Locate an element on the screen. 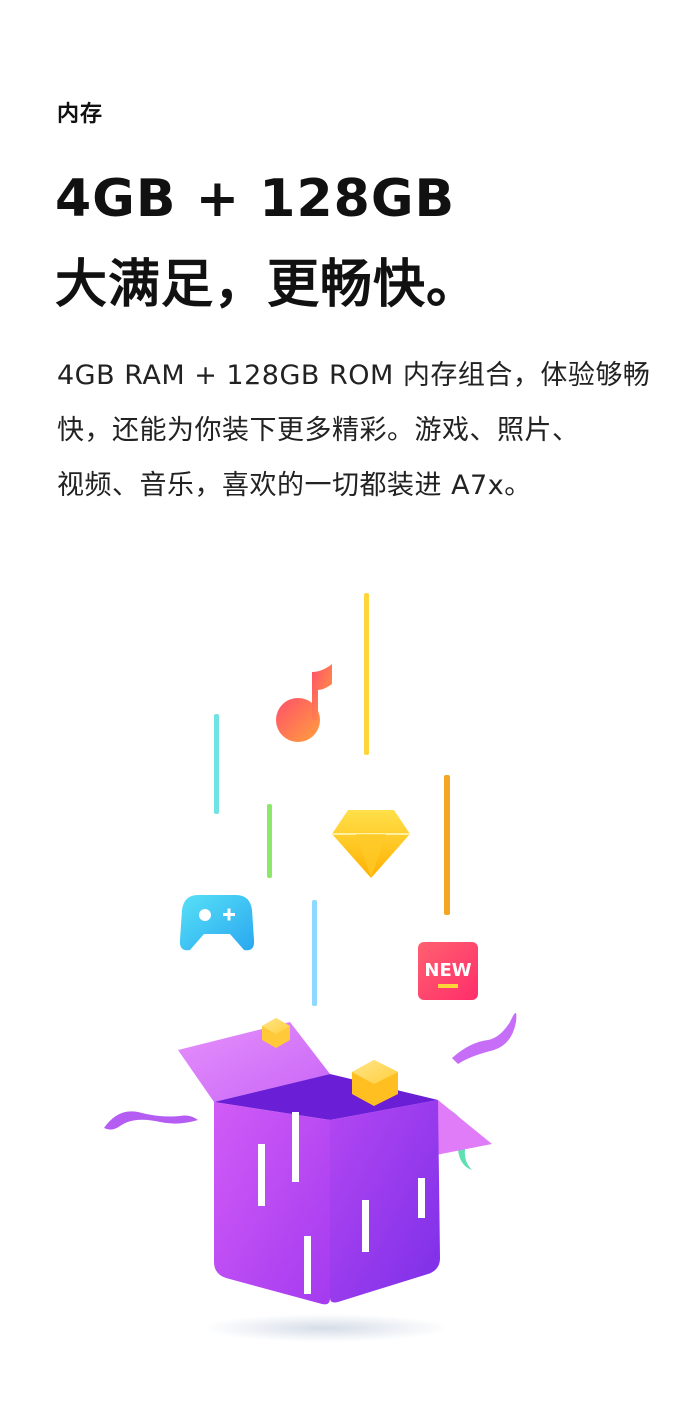  headline-line-1: 4GB + 128GB is located at coordinates (255, 199).